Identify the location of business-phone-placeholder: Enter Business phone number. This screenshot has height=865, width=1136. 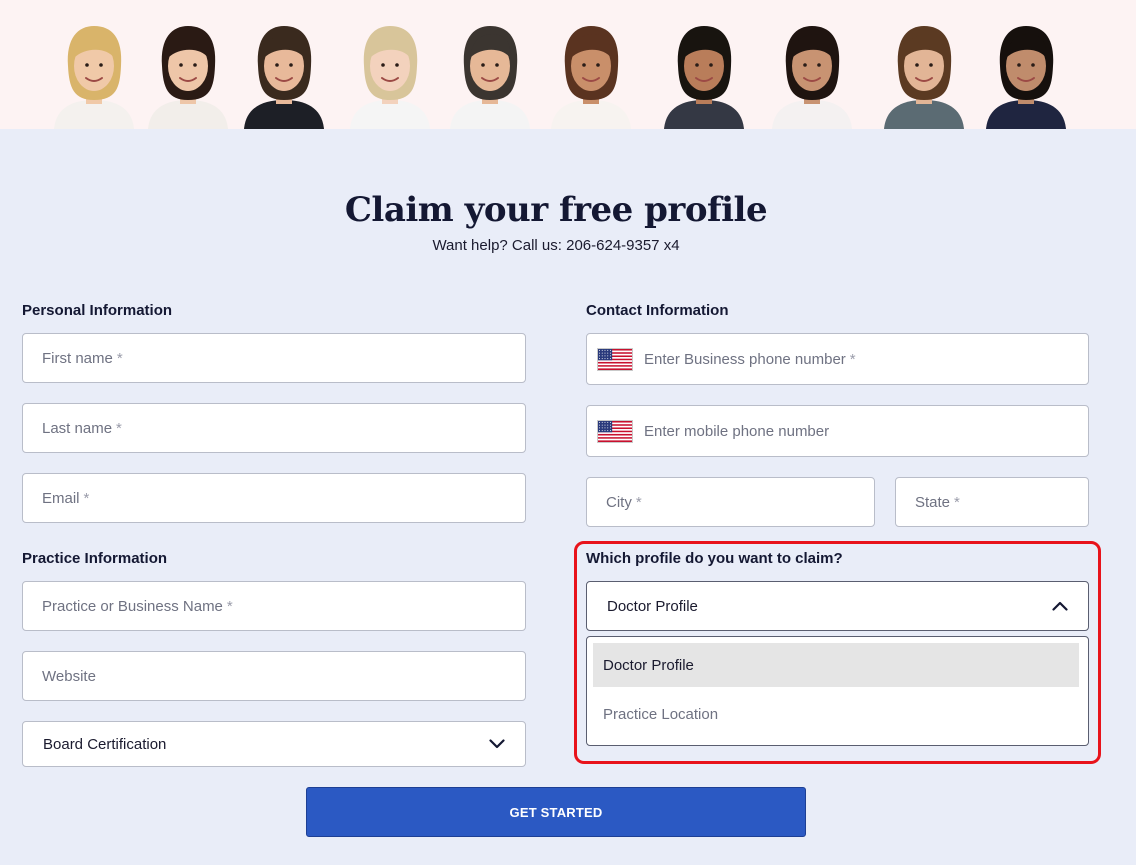
(745, 359).